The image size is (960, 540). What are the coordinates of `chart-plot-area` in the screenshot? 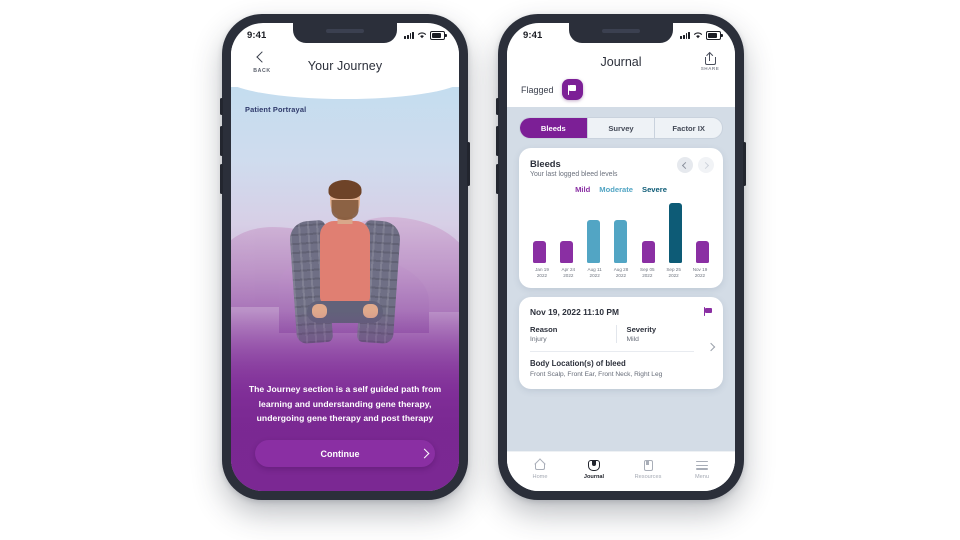 It's located at (621, 232).